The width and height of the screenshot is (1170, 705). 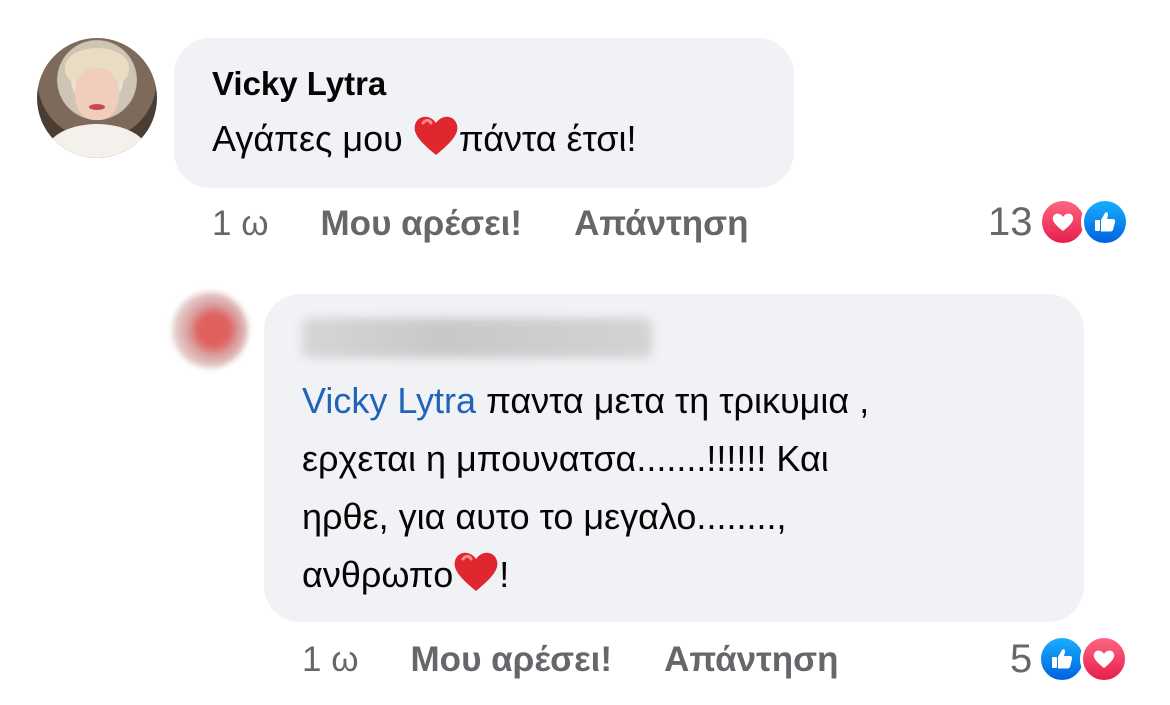 What do you see at coordinates (484, 84) in the screenshot?
I see `comment-author: Vicky Lytra` at bounding box center [484, 84].